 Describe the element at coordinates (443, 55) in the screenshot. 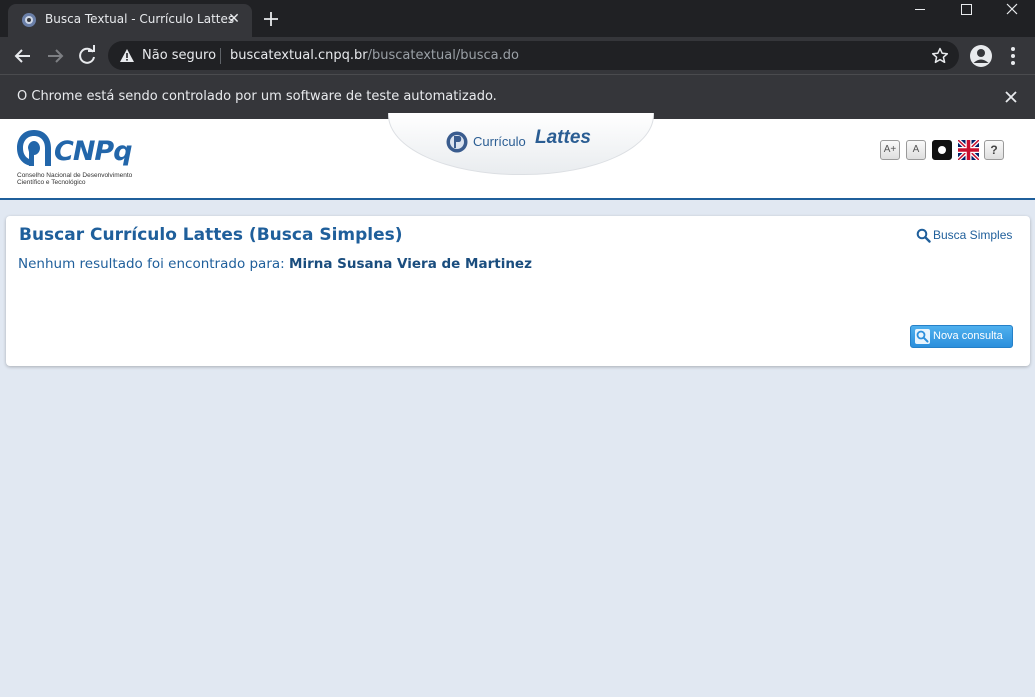

I see `url-path: /buscatextual/busca.do` at that location.